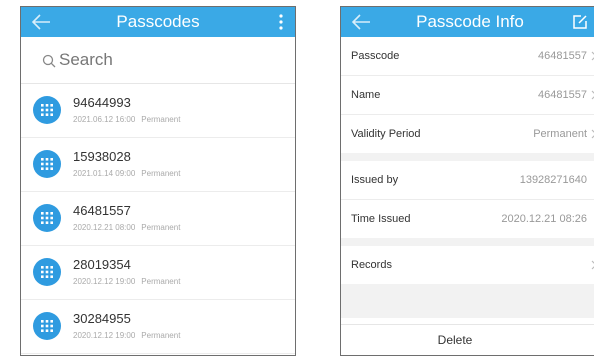  I want to click on passcode-info-header: Passcode Info, so click(467, 22).